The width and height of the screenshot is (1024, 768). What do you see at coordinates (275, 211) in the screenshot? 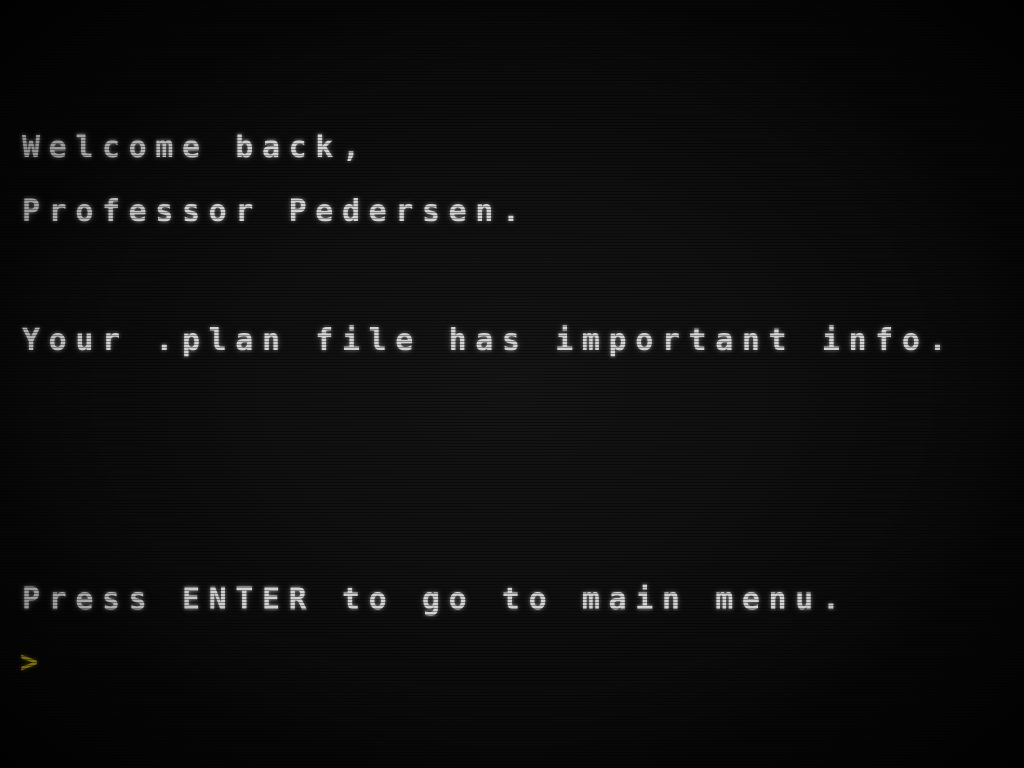
I see `user-name-line: Professor Pedersen.` at bounding box center [275, 211].